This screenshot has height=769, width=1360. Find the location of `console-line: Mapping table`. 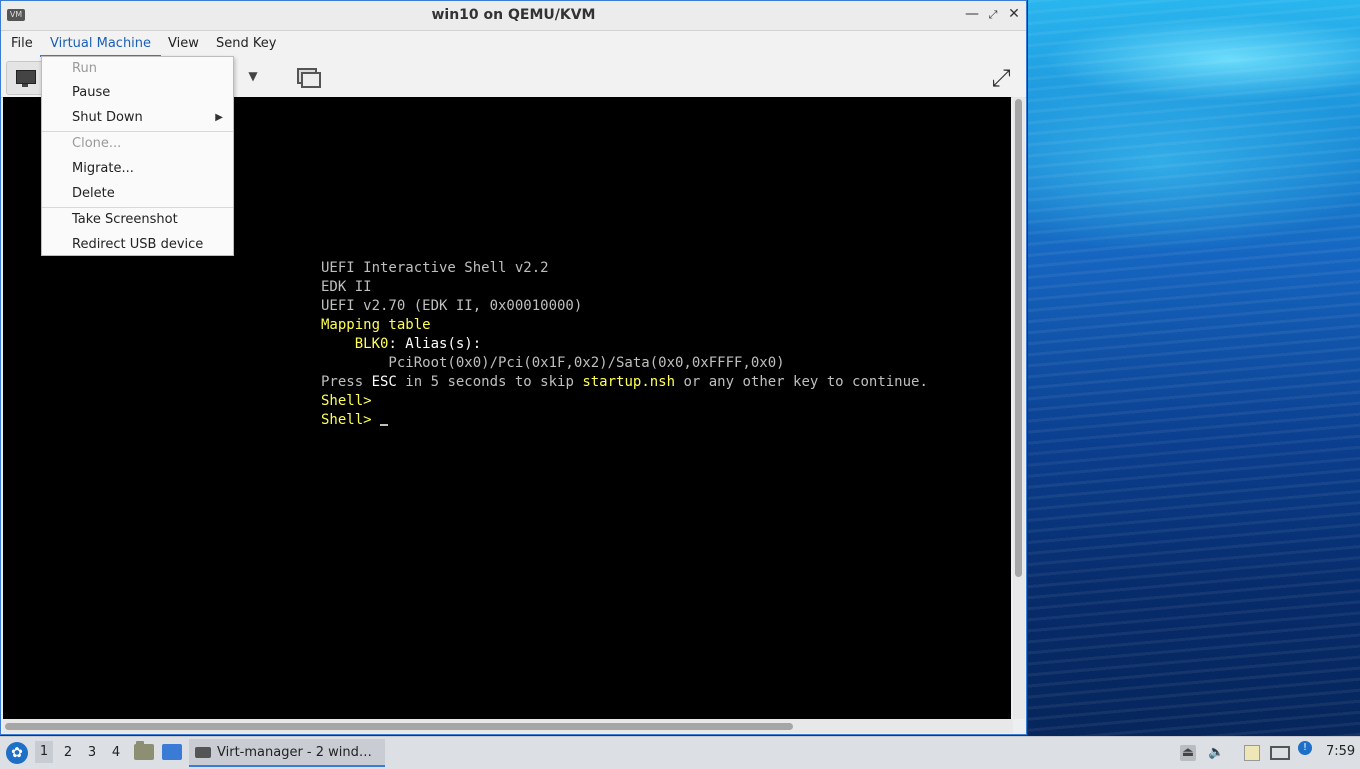

console-line: Mapping table is located at coordinates (376, 325).